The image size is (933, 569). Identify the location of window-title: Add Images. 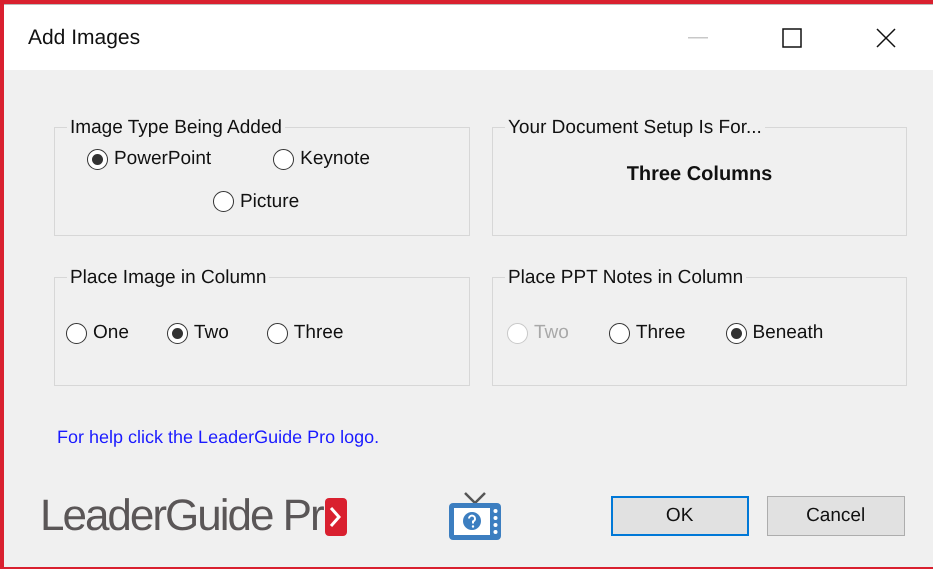
(85, 37).